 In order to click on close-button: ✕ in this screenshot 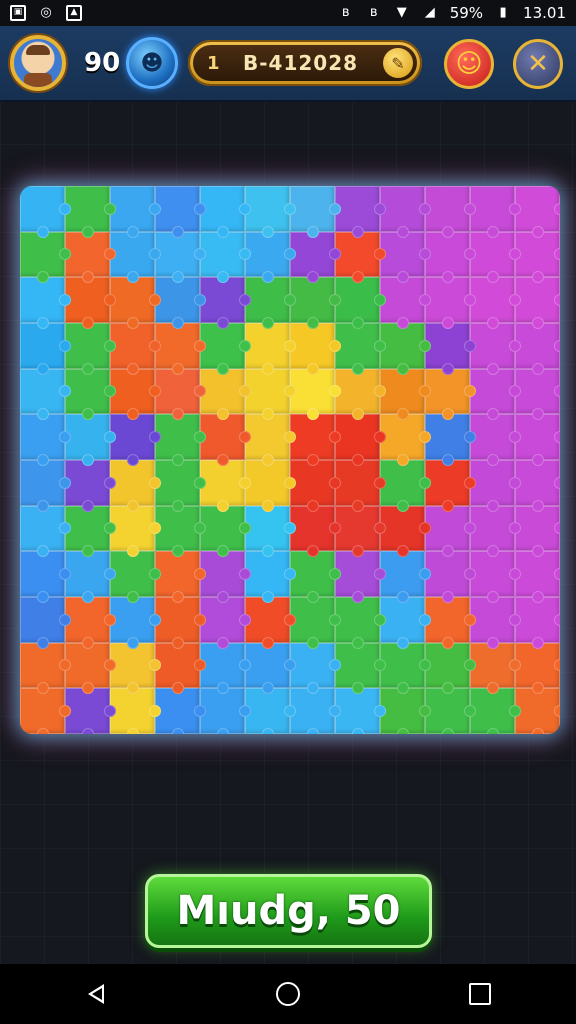, I will do `click(538, 64)`.